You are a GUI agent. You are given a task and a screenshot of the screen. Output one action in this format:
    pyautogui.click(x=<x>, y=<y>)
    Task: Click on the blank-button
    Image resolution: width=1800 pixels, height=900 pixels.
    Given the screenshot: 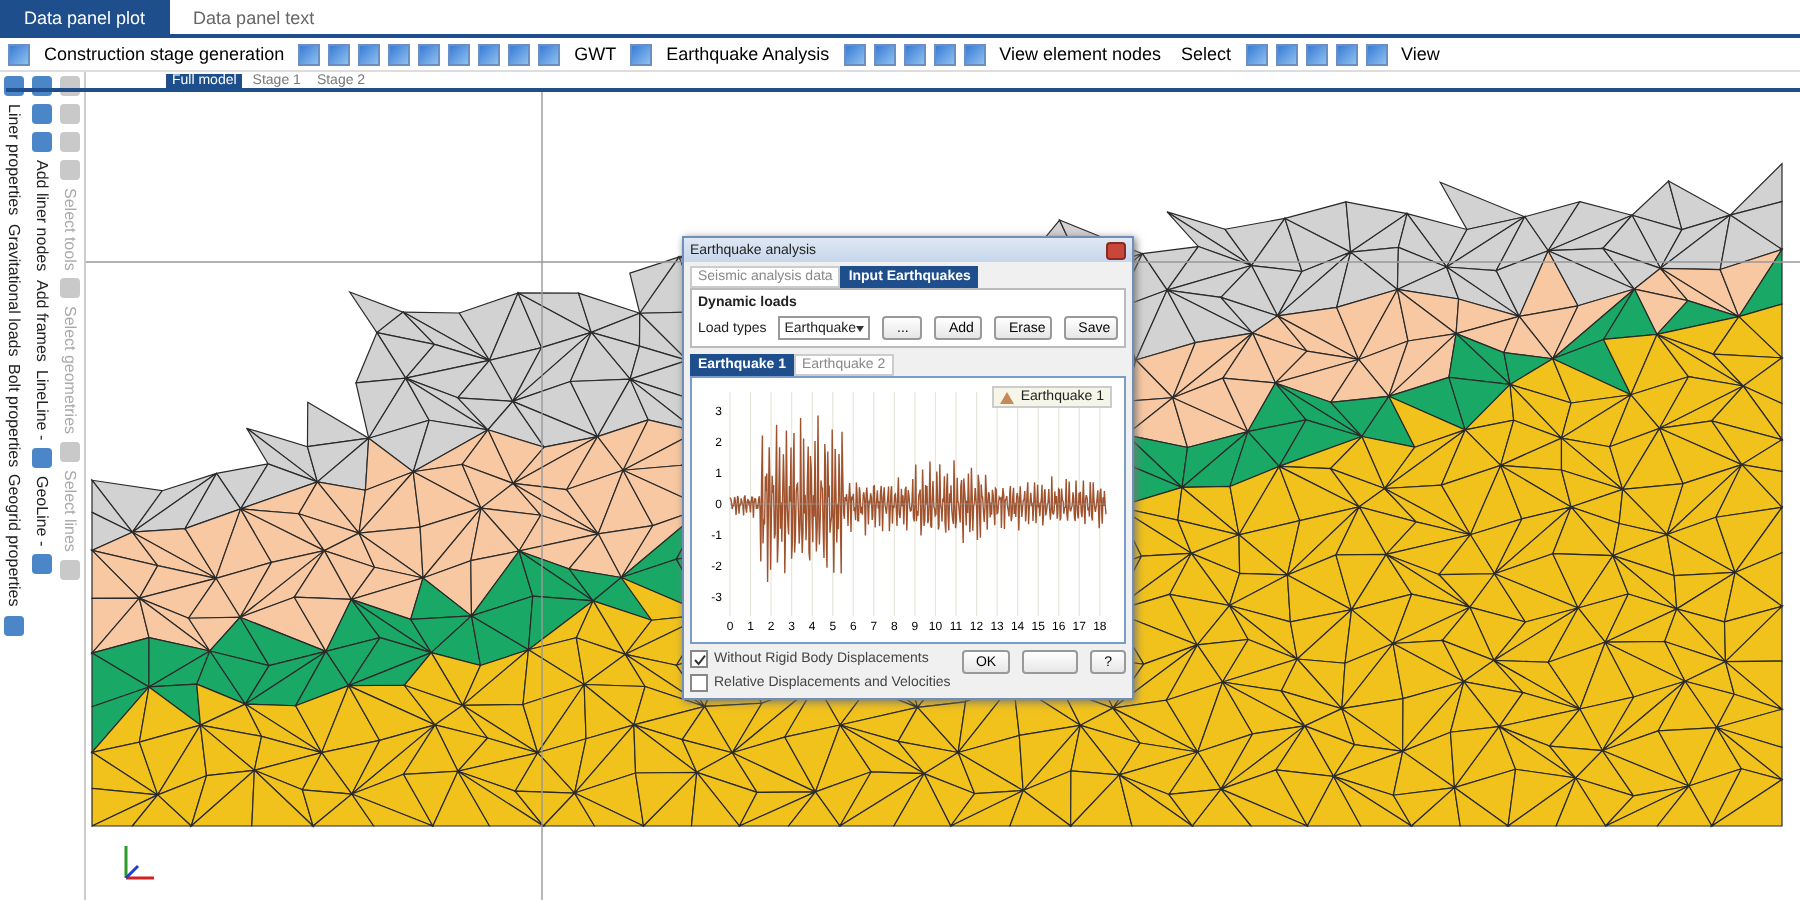 What is the action you would take?
    pyautogui.click(x=1050, y=662)
    